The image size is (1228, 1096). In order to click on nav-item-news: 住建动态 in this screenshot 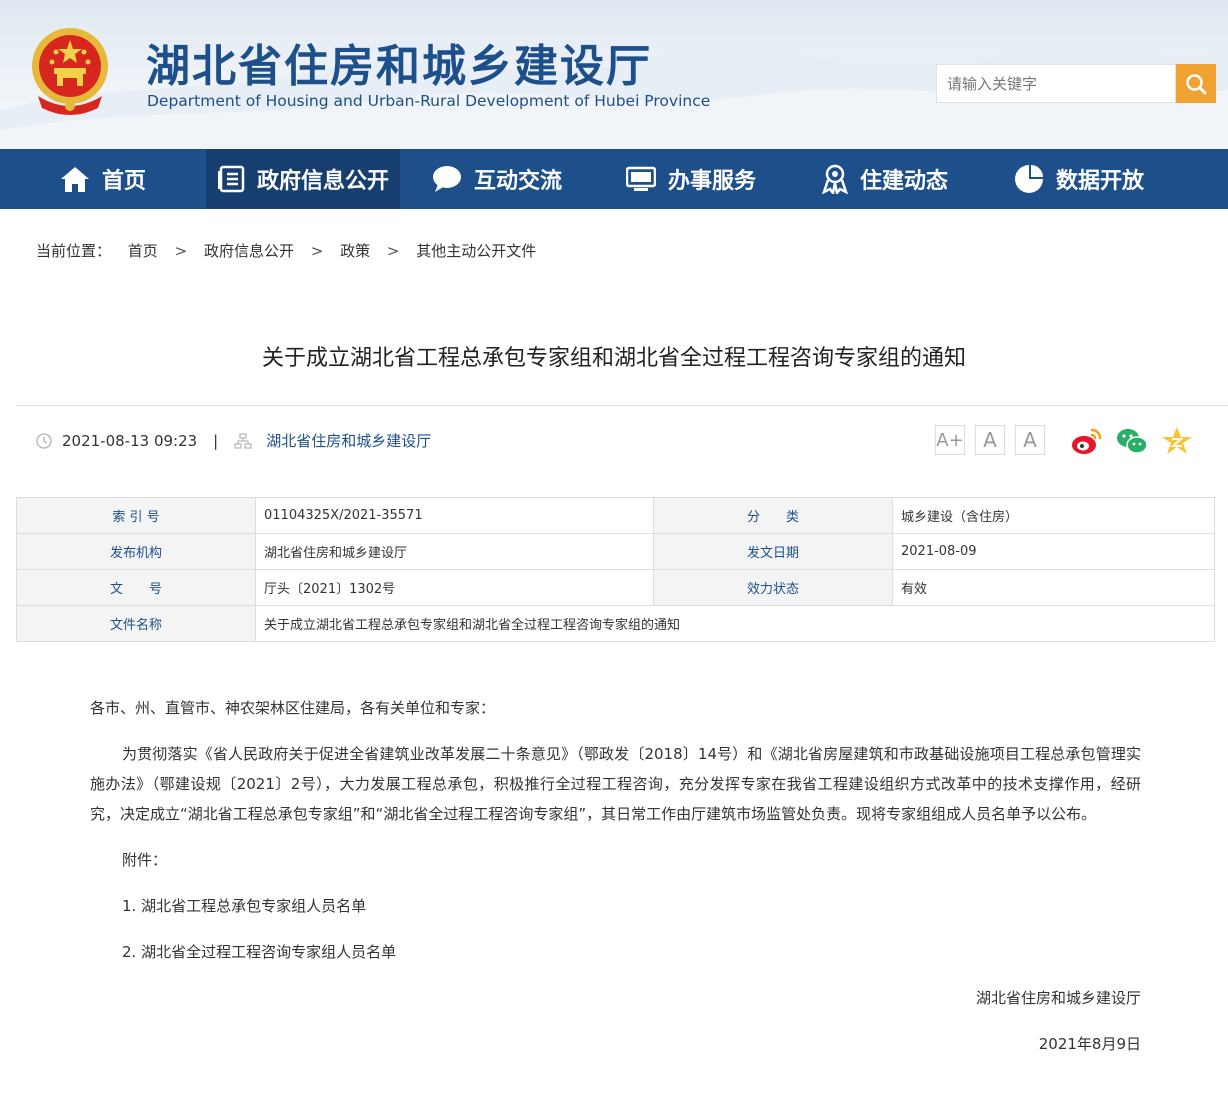, I will do `click(885, 179)`.